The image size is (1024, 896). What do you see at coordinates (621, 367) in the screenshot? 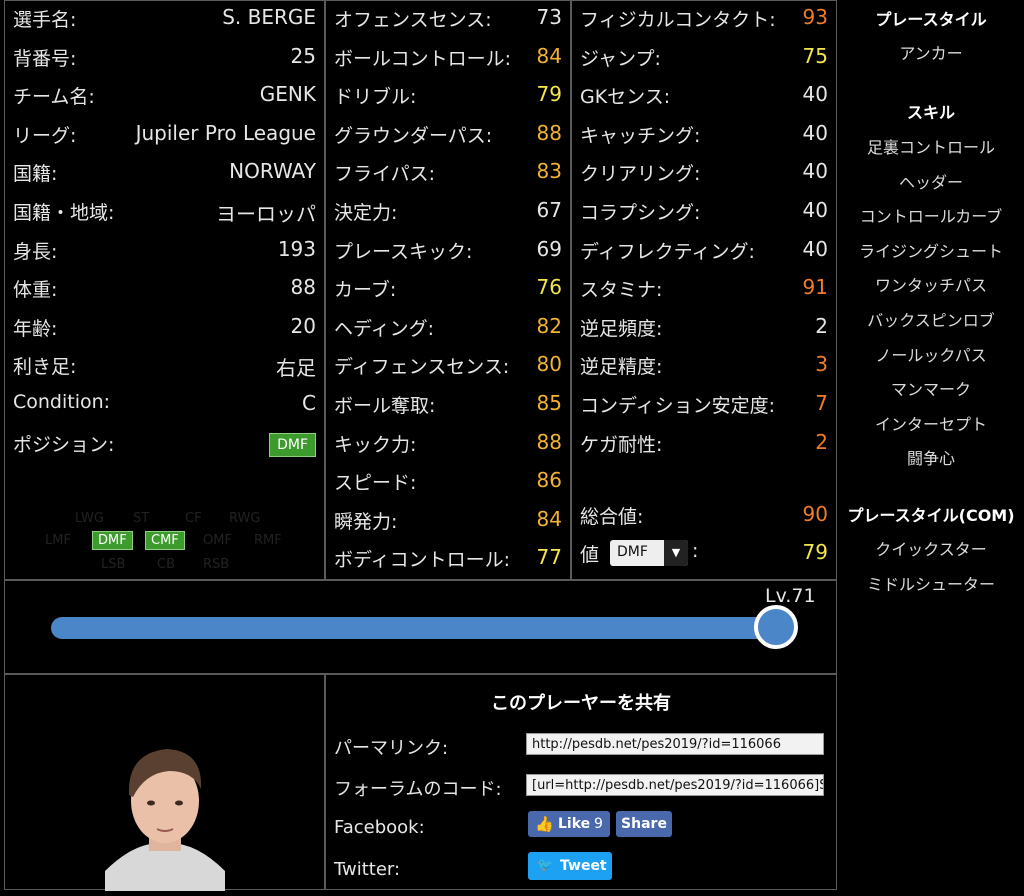
I see `stat-label: 逆足精度:` at bounding box center [621, 367].